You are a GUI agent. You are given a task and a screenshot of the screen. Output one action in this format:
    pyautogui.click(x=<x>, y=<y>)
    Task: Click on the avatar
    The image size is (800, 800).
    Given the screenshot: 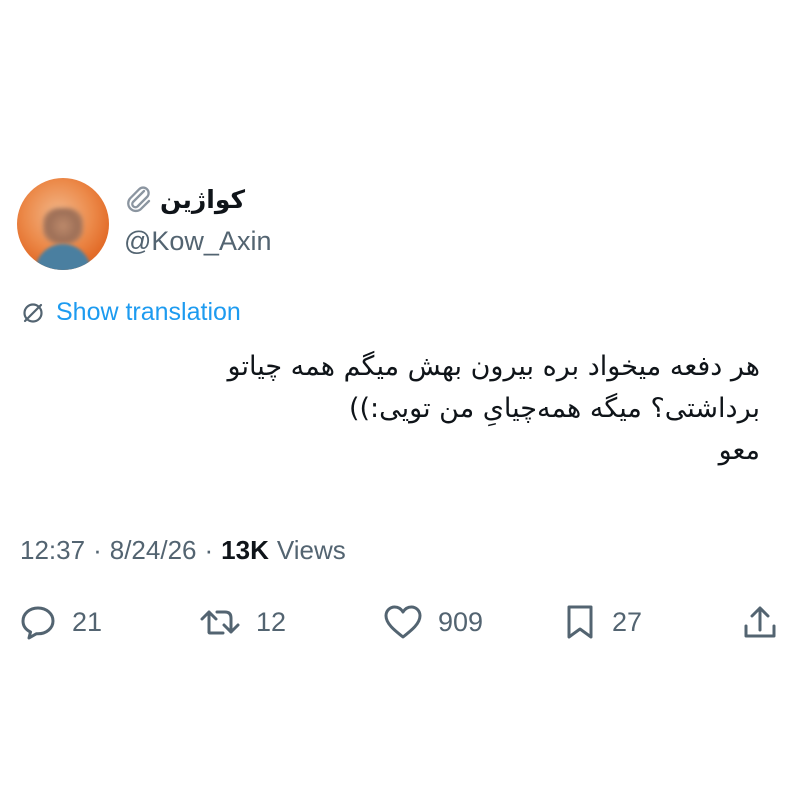 What is the action you would take?
    pyautogui.click(x=63, y=224)
    